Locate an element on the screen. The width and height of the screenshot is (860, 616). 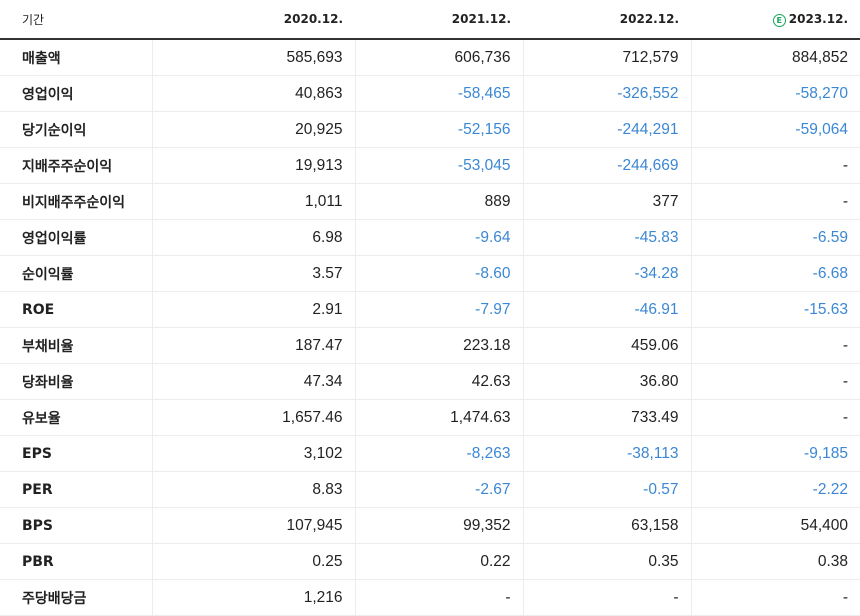
year-header-2021: 2021.12. is located at coordinates (439, 20).